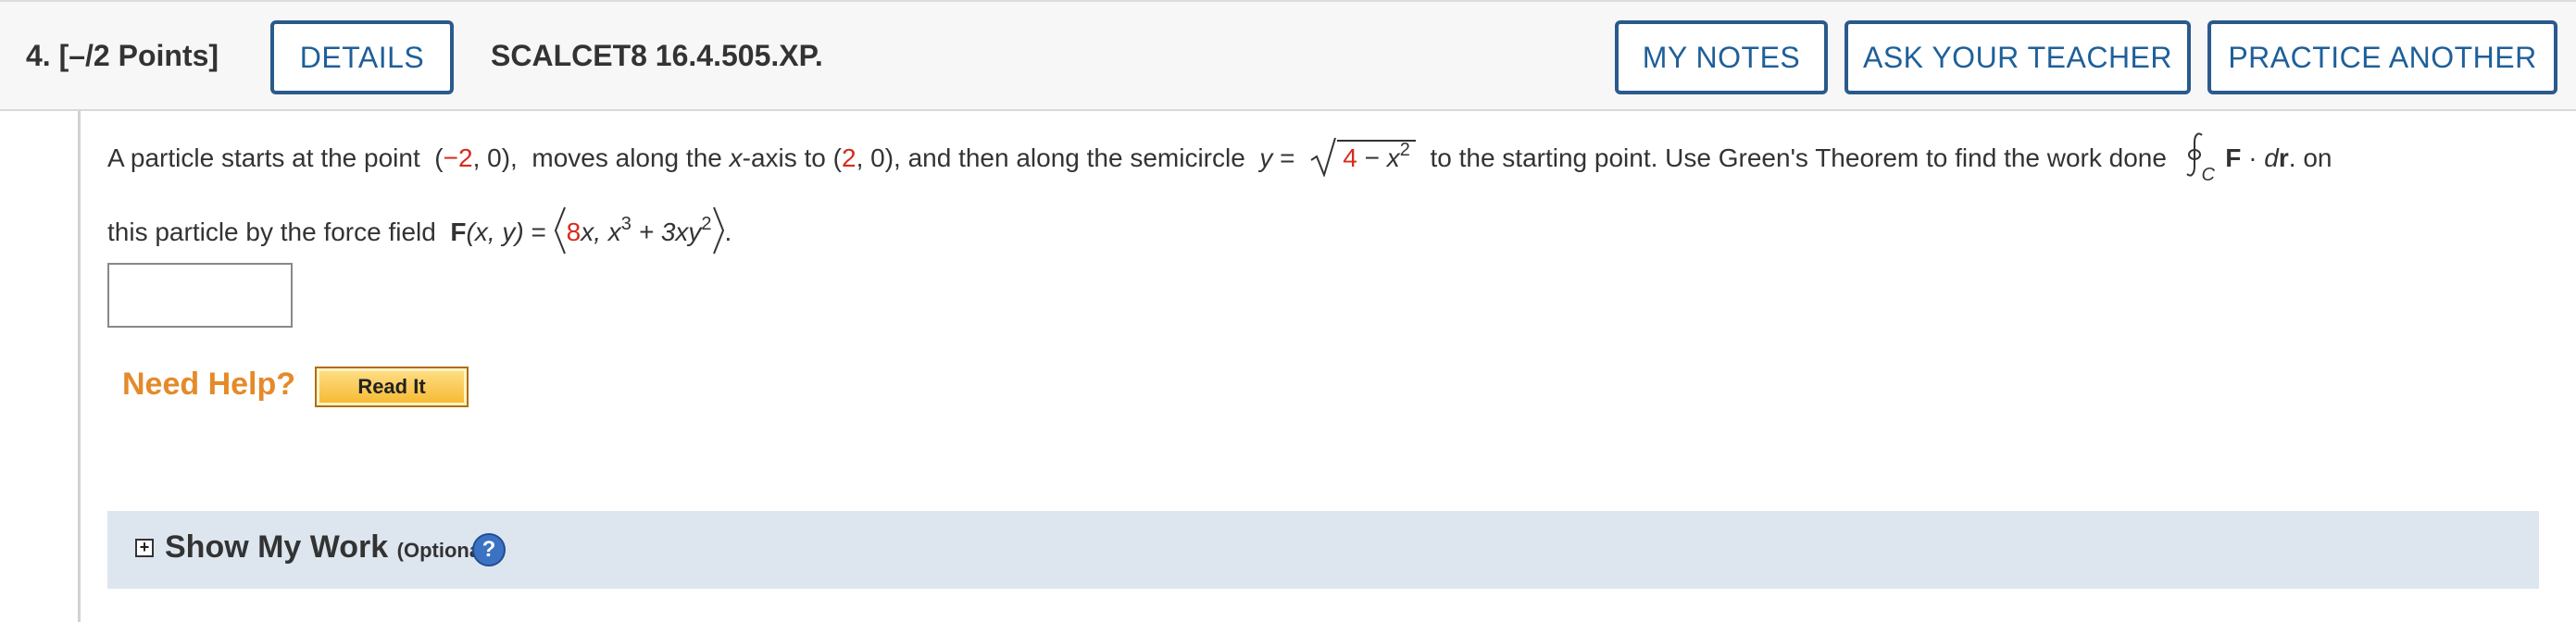  I want to click on question-points: [–/2 Points], so click(138, 56).